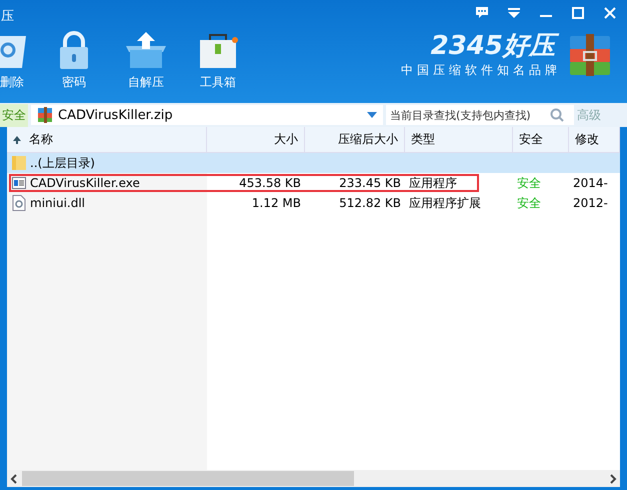 The width and height of the screenshot is (627, 490). Describe the element at coordinates (610, 13) in the screenshot. I see `close-icon` at that location.